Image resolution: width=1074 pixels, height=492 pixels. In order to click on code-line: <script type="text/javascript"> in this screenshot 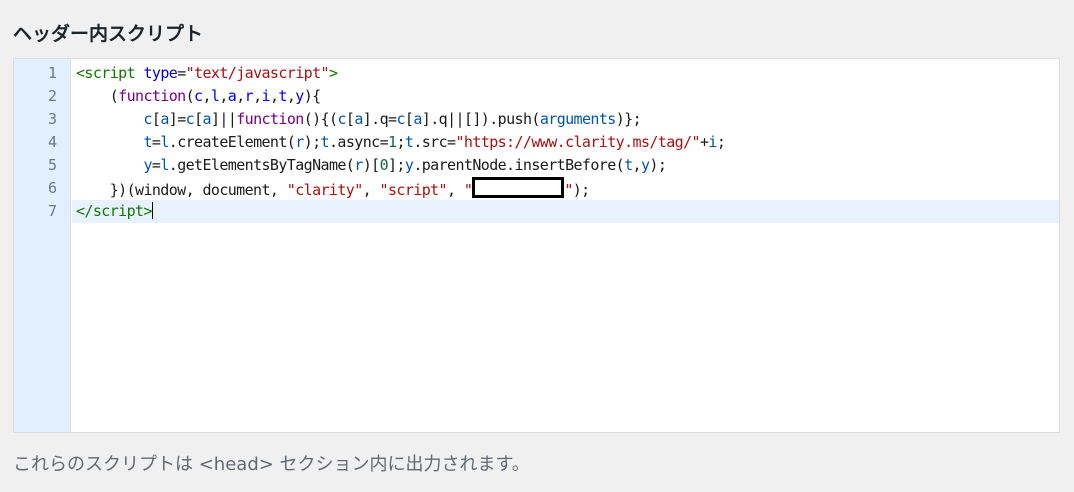, I will do `click(207, 73)`.